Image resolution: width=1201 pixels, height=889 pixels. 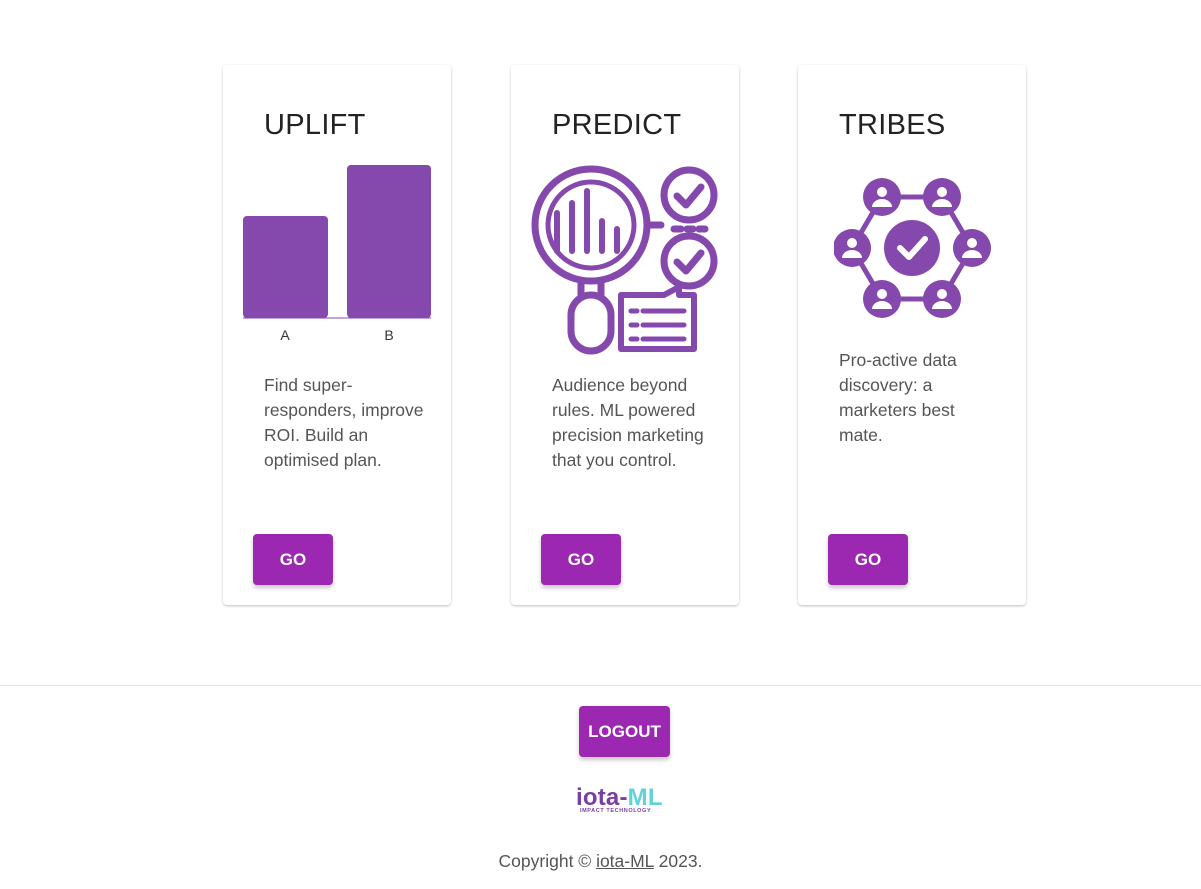 What do you see at coordinates (285, 267) in the screenshot?
I see `bar-a` at bounding box center [285, 267].